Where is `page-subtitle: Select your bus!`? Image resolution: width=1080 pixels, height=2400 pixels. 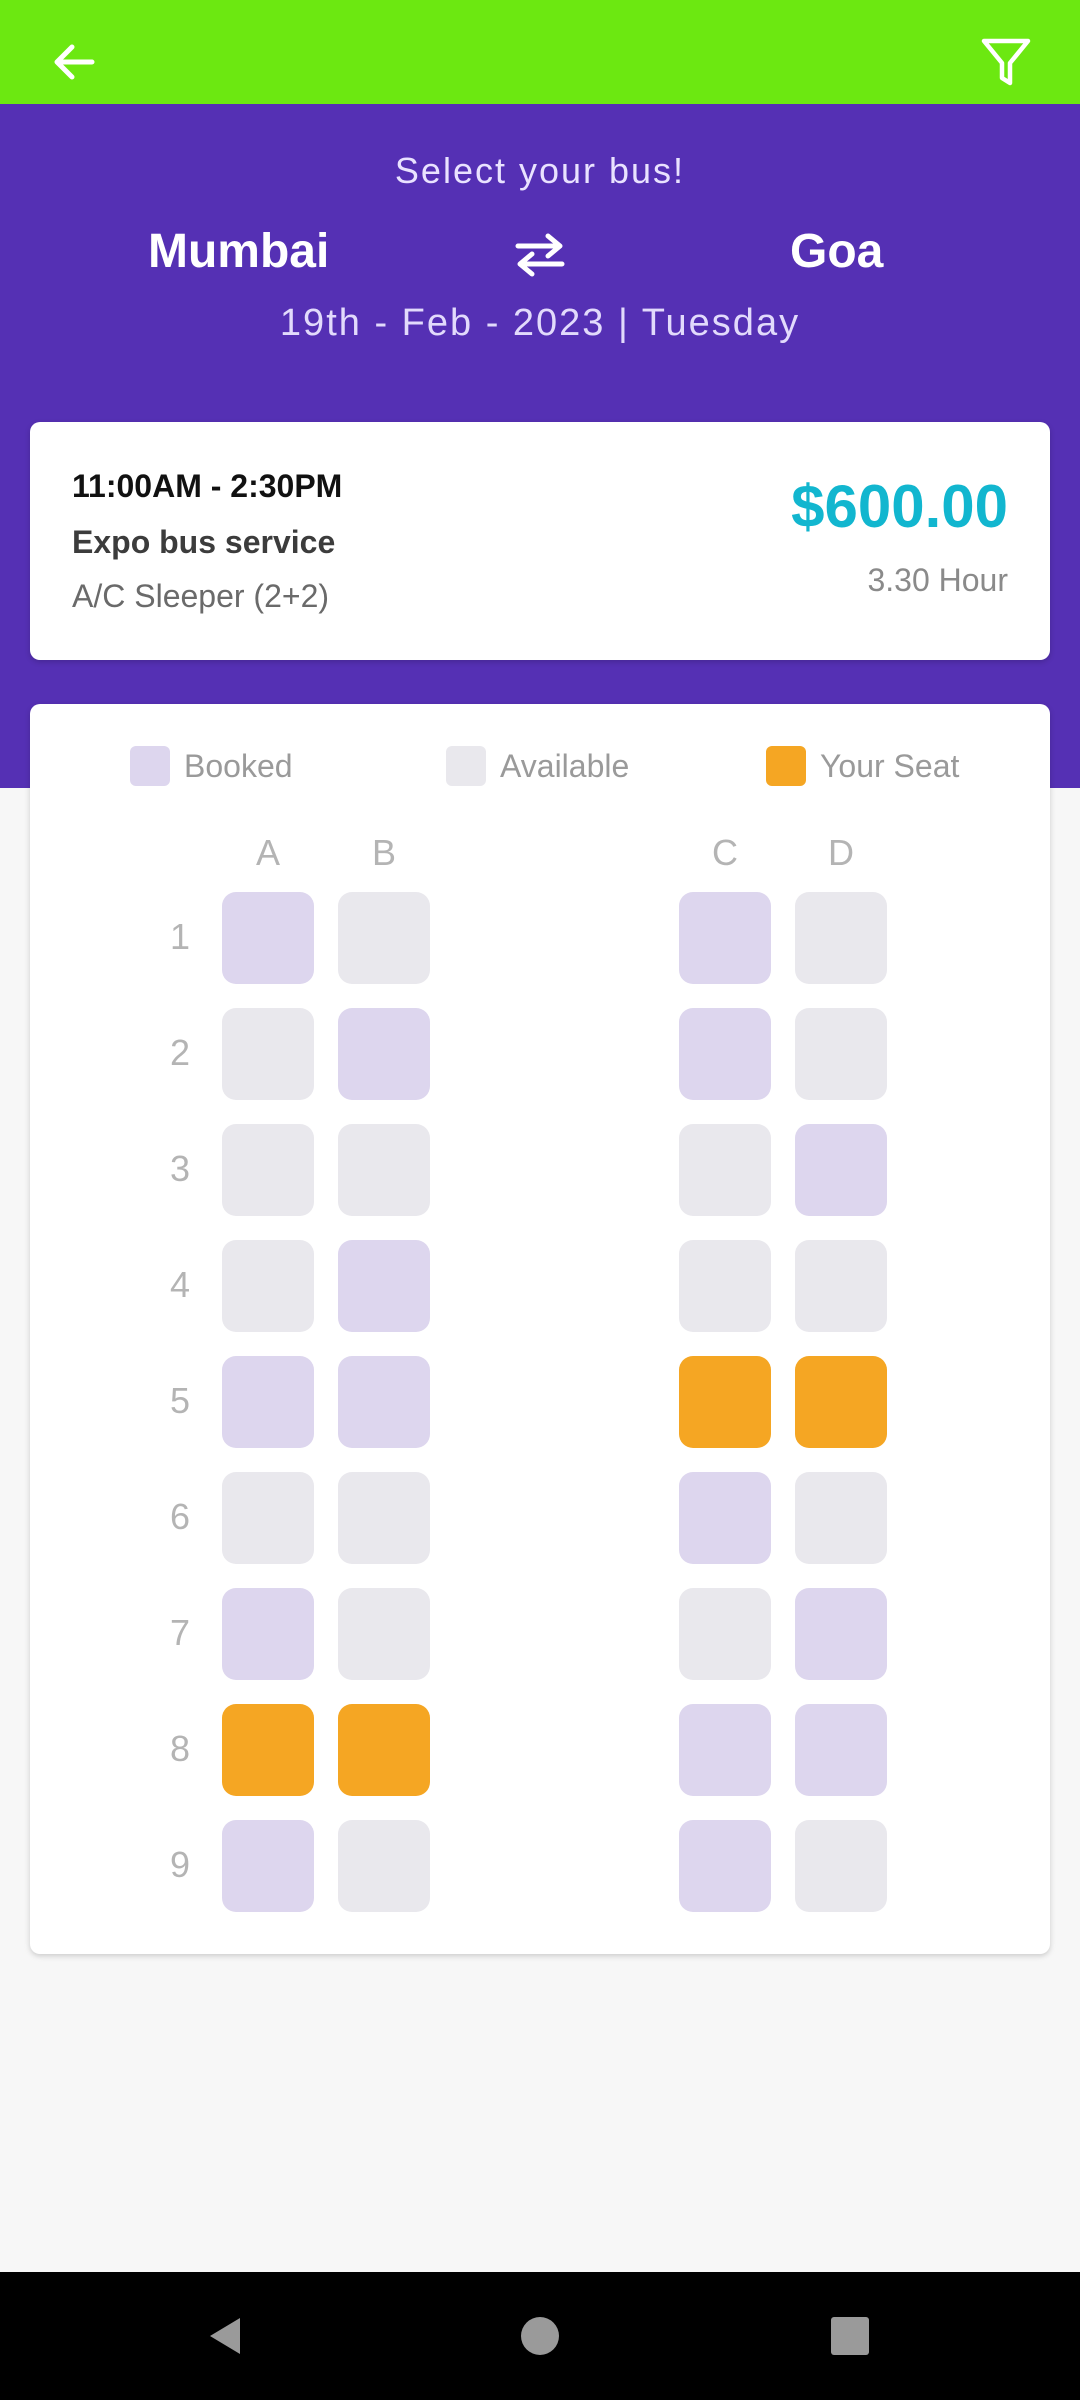
page-subtitle: Select your bus! is located at coordinates (540, 170).